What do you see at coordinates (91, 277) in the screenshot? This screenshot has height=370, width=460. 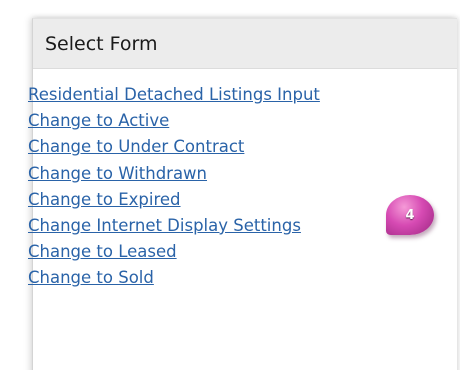 I see `change-to-sold-link: Change to Sold` at bounding box center [91, 277].